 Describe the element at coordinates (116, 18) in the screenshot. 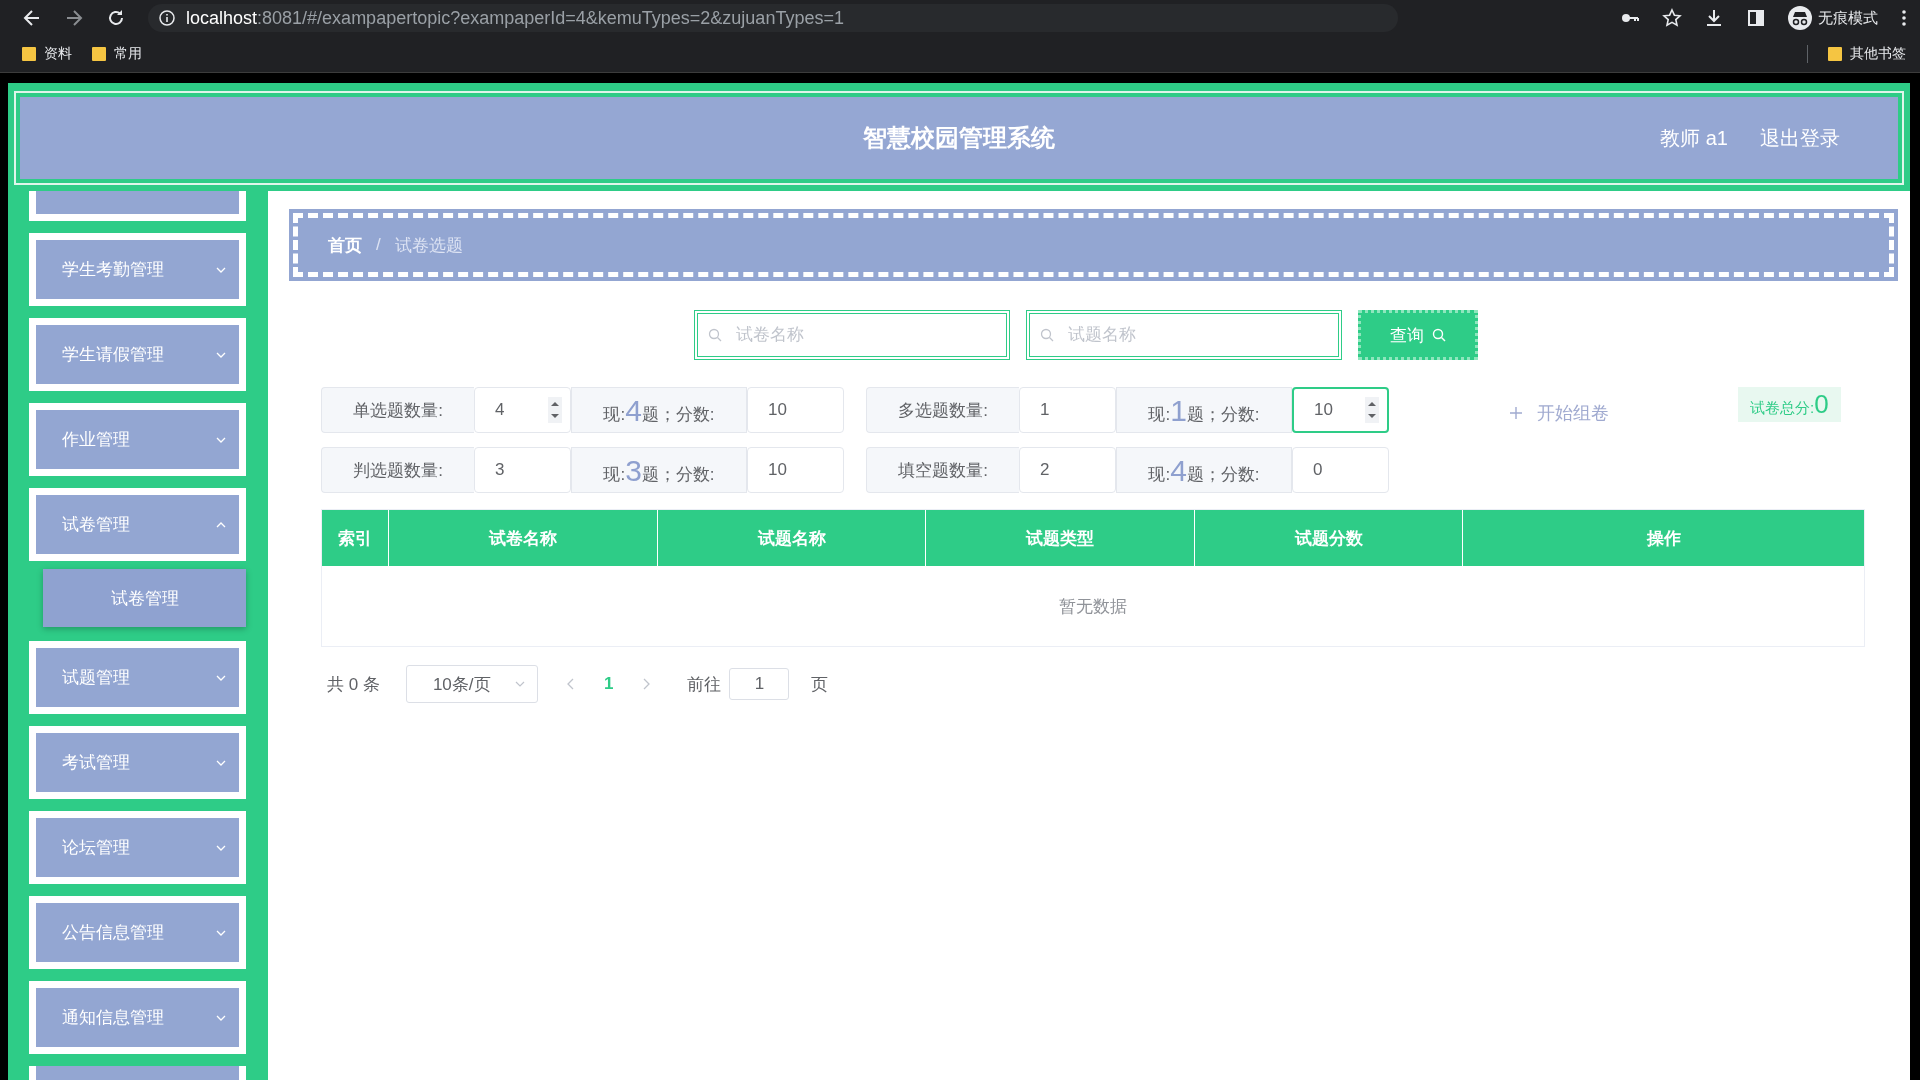

I see `reload-icon` at that location.